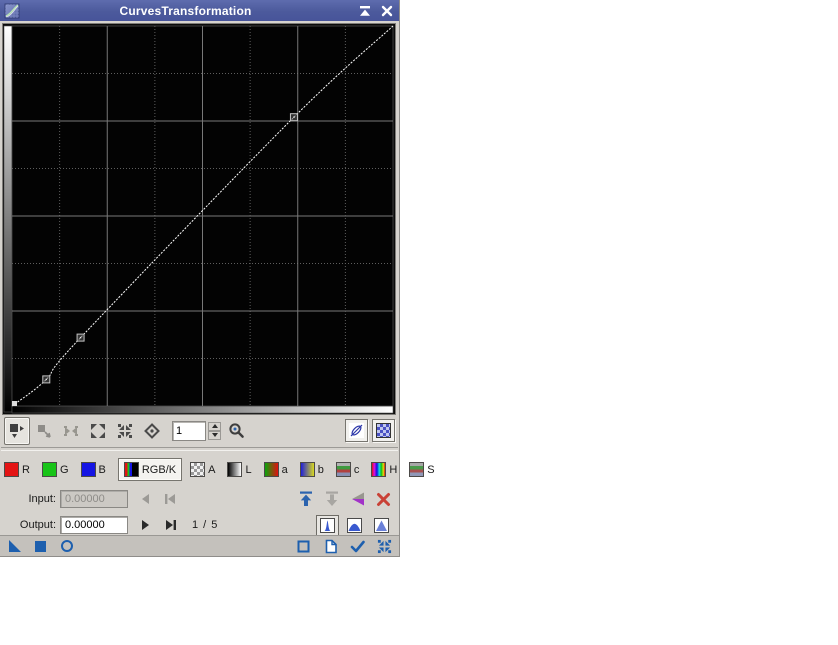 This screenshot has width=838, height=645. I want to click on show-all-curves-button, so click(356, 430).